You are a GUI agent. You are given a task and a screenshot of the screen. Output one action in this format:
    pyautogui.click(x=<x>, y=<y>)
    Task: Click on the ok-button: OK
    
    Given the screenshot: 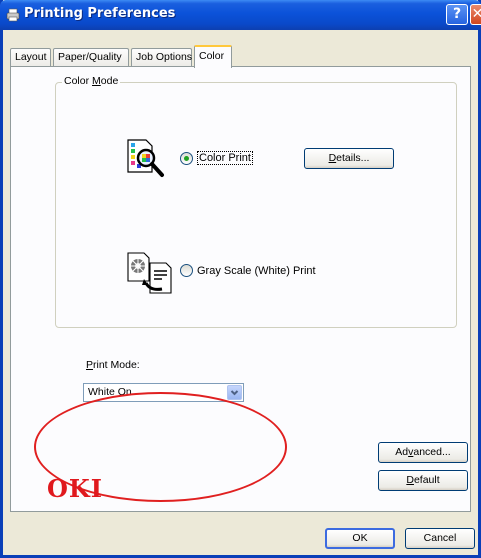 What is the action you would take?
    pyautogui.click(x=360, y=538)
    